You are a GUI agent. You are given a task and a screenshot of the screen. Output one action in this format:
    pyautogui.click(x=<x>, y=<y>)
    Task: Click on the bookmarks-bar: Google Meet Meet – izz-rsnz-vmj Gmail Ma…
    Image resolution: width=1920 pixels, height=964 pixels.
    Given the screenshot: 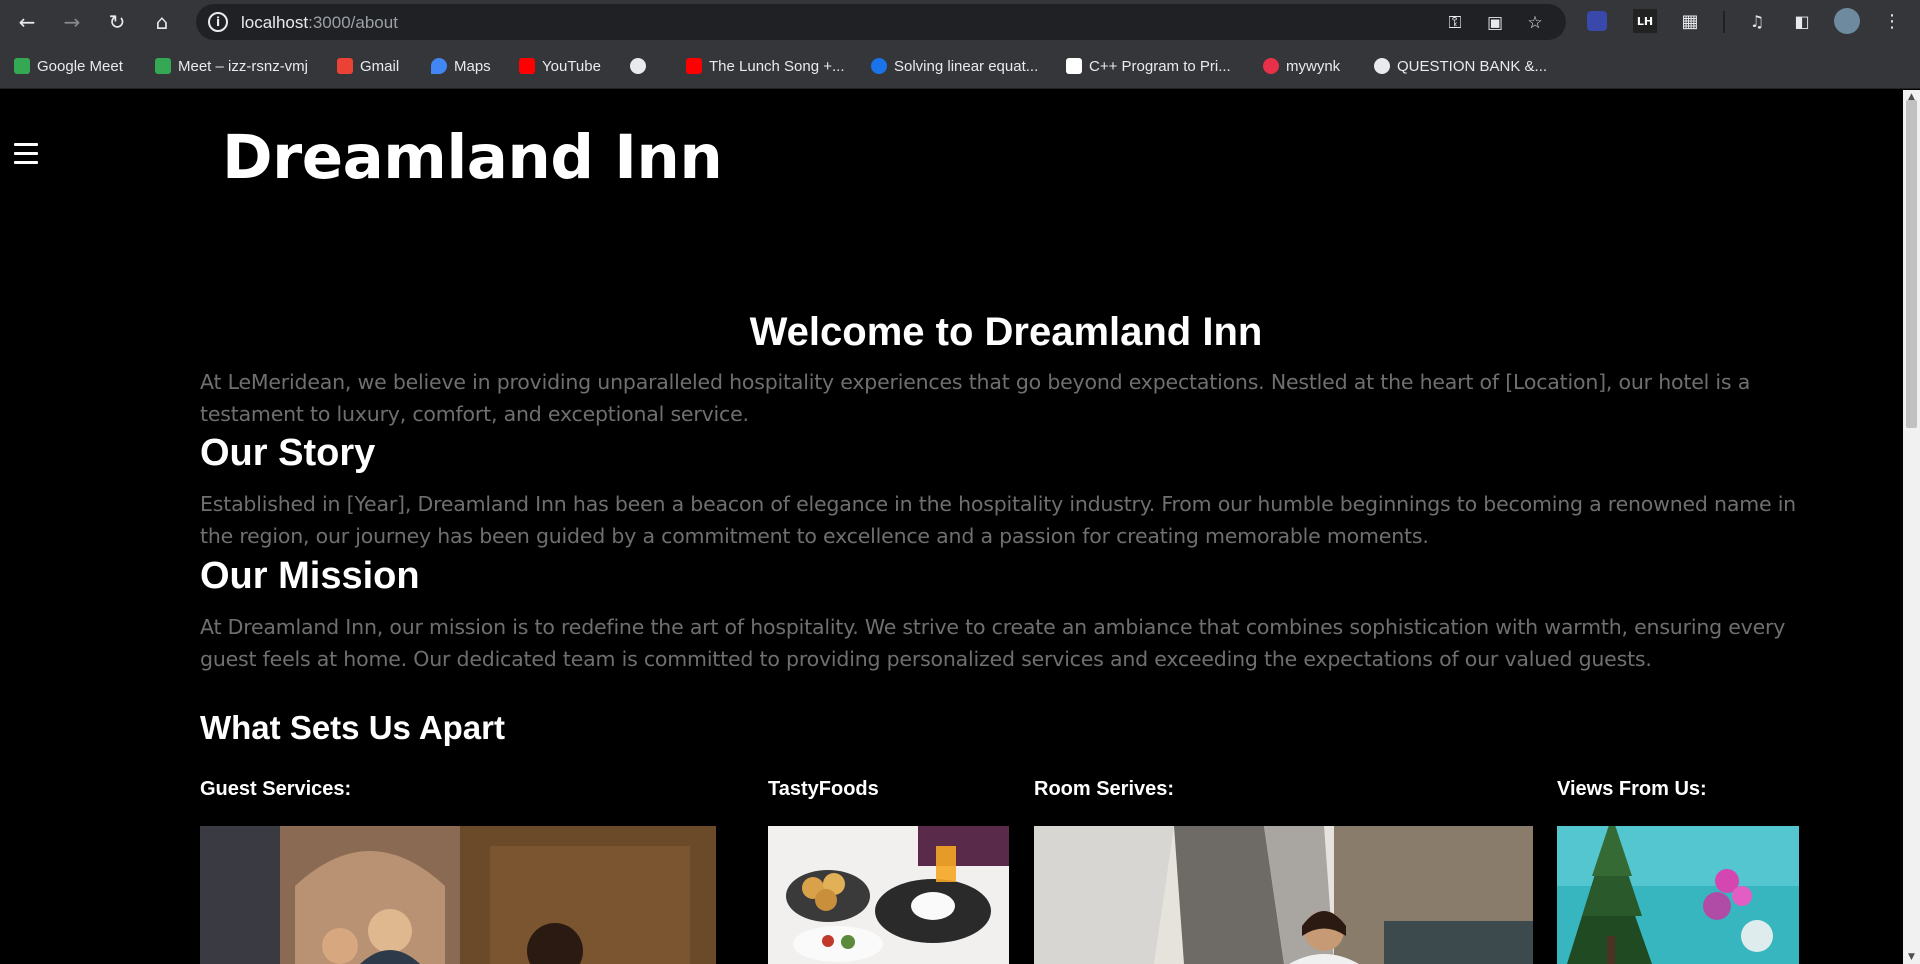 What is the action you would take?
    pyautogui.click(x=960, y=66)
    